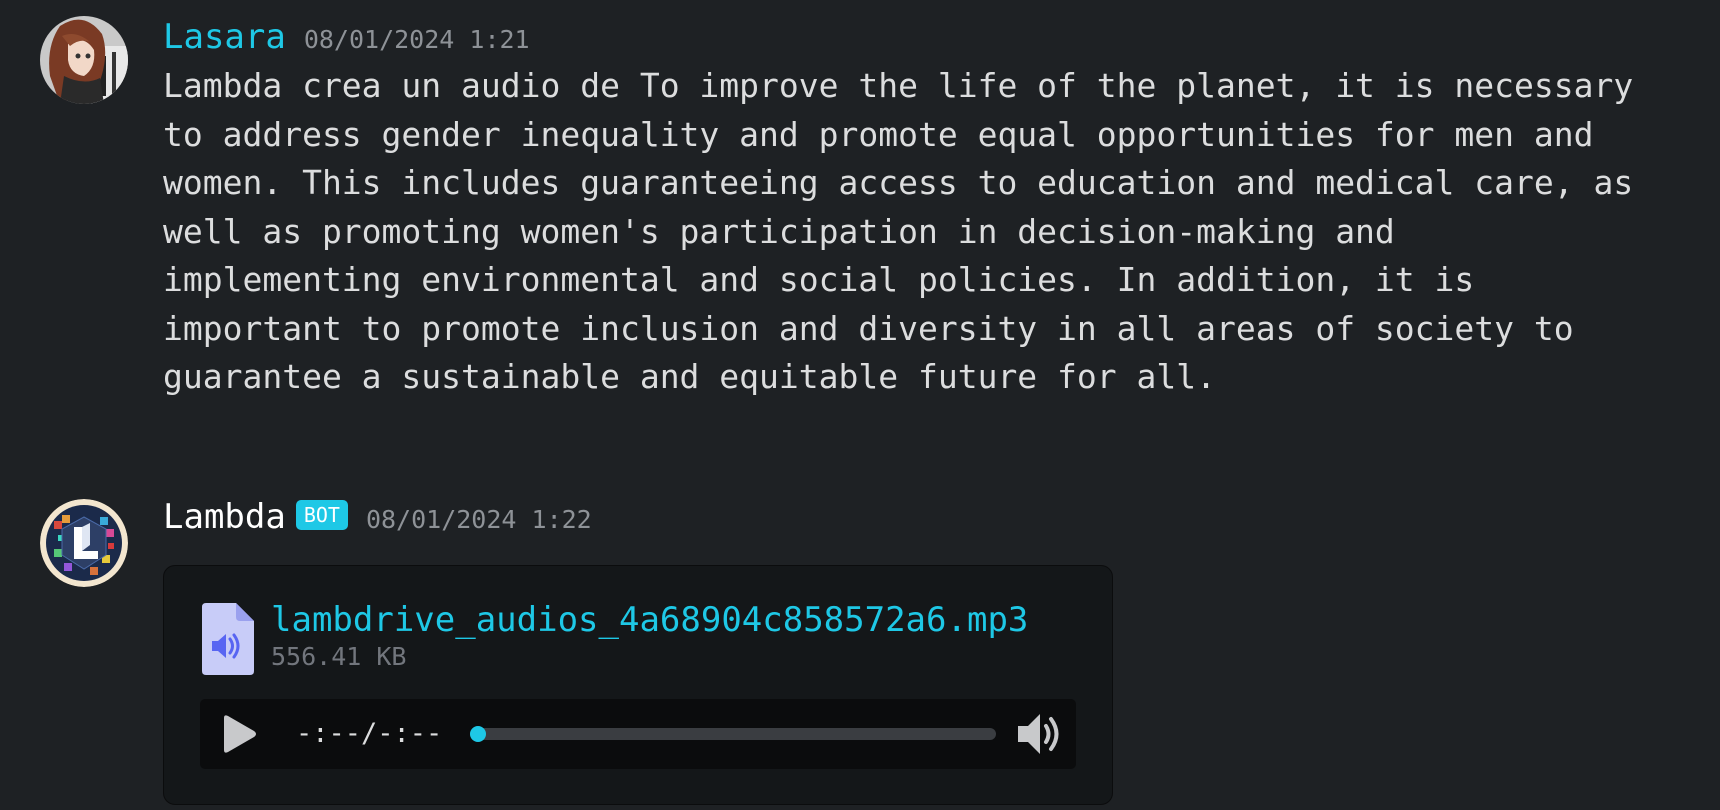 The image size is (1720, 810). What do you see at coordinates (227, 639) in the screenshot?
I see `audio-file-icon` at bounding box center [227, 639].